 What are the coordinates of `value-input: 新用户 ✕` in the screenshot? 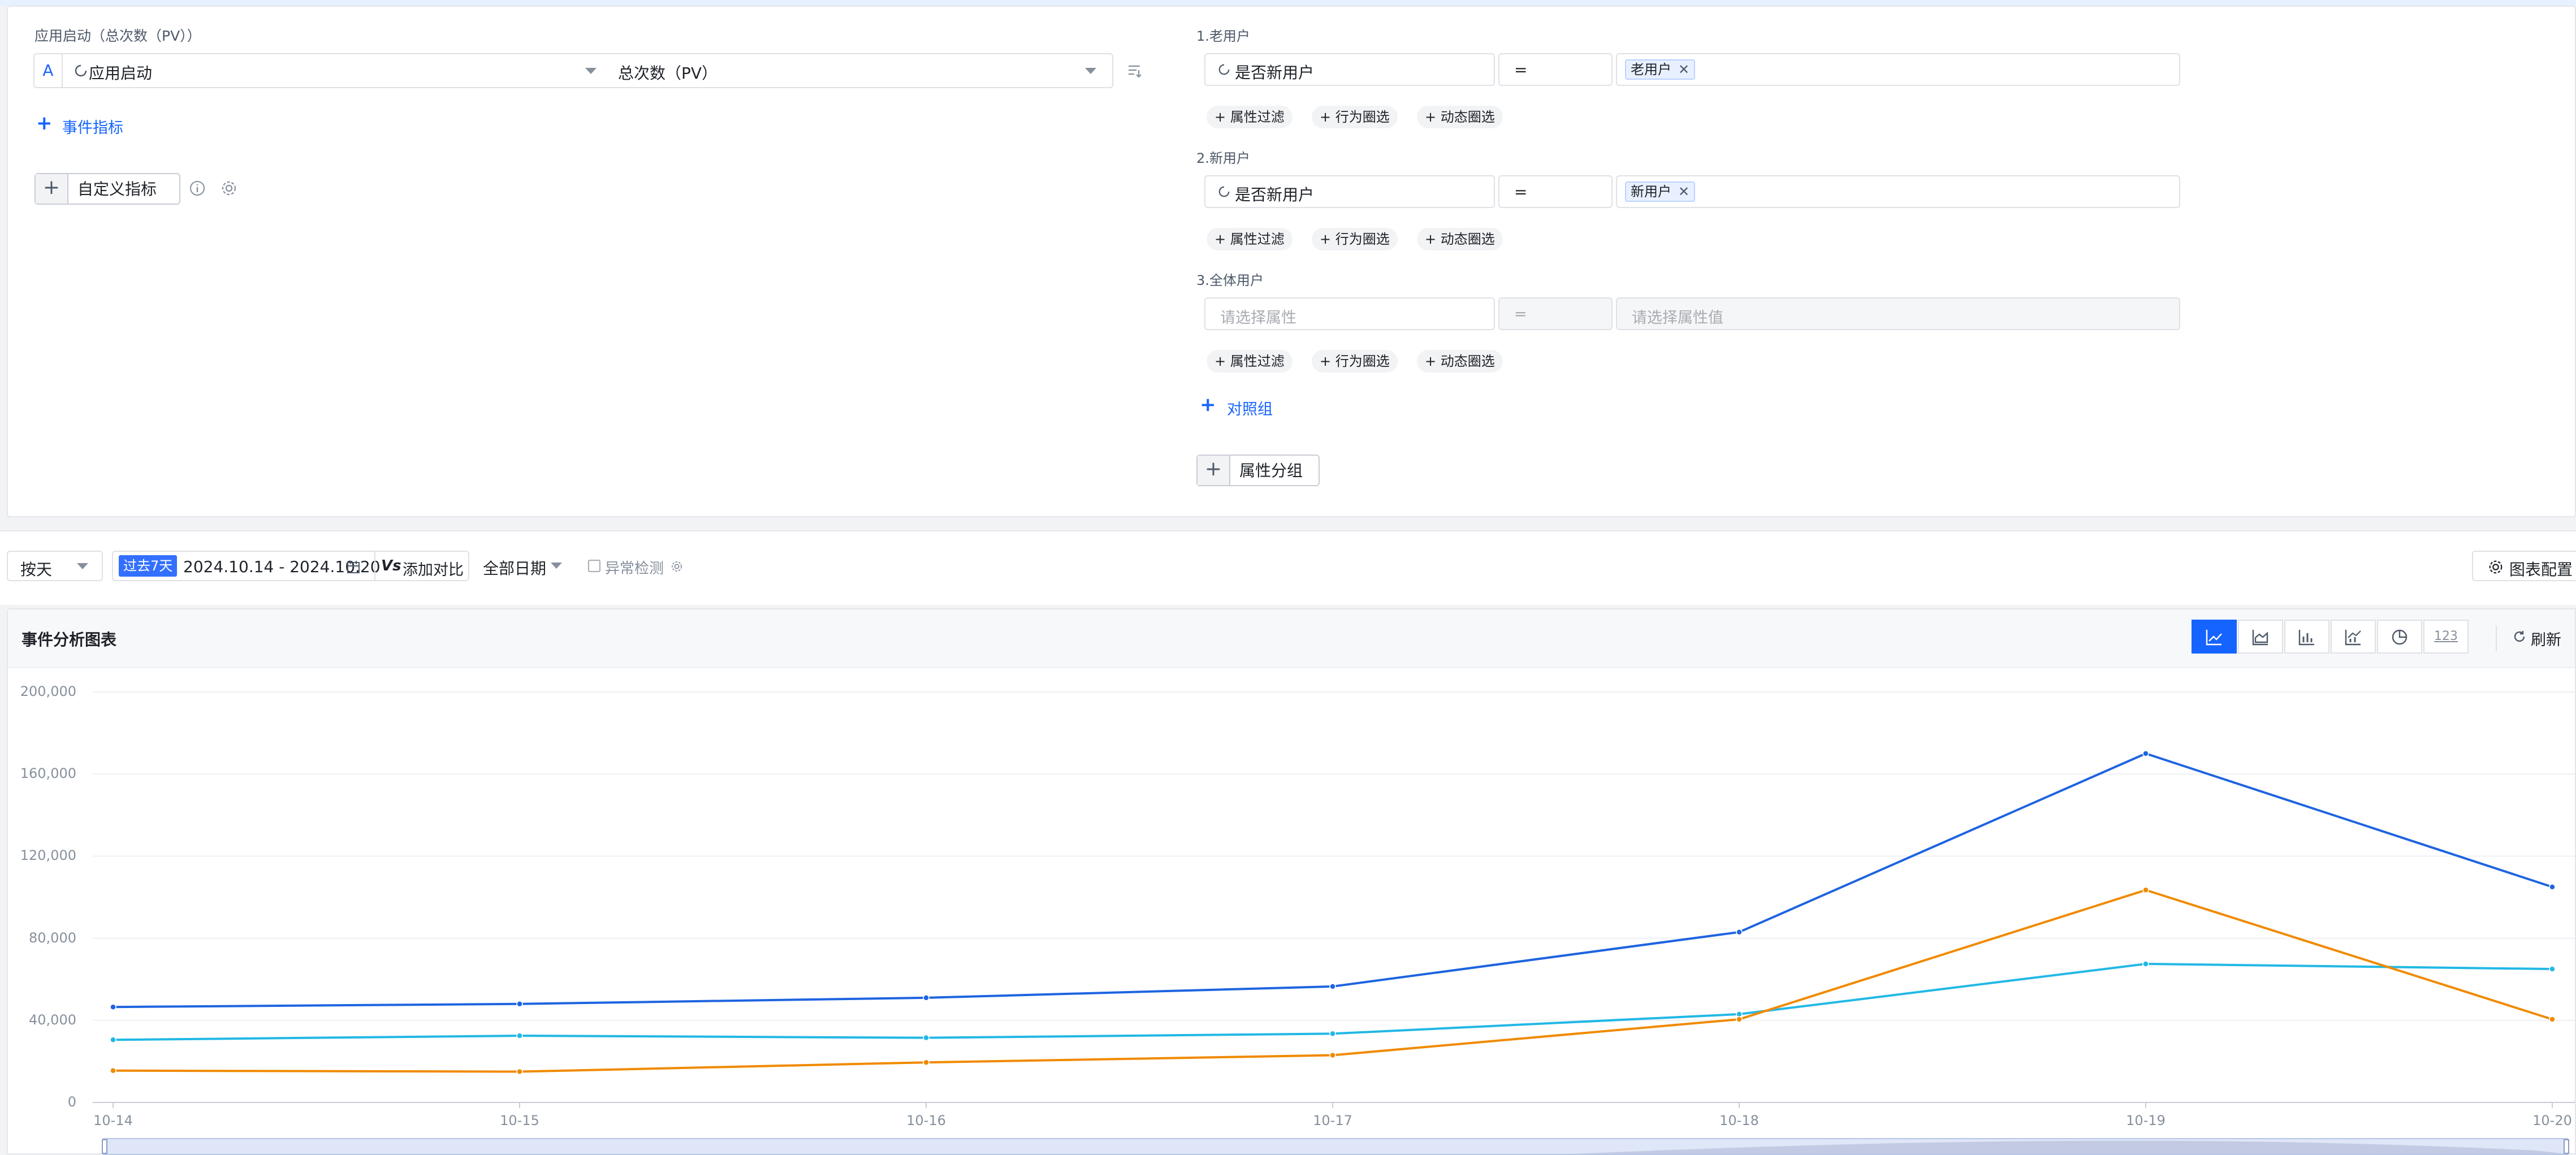 It's located at (1898, 191).